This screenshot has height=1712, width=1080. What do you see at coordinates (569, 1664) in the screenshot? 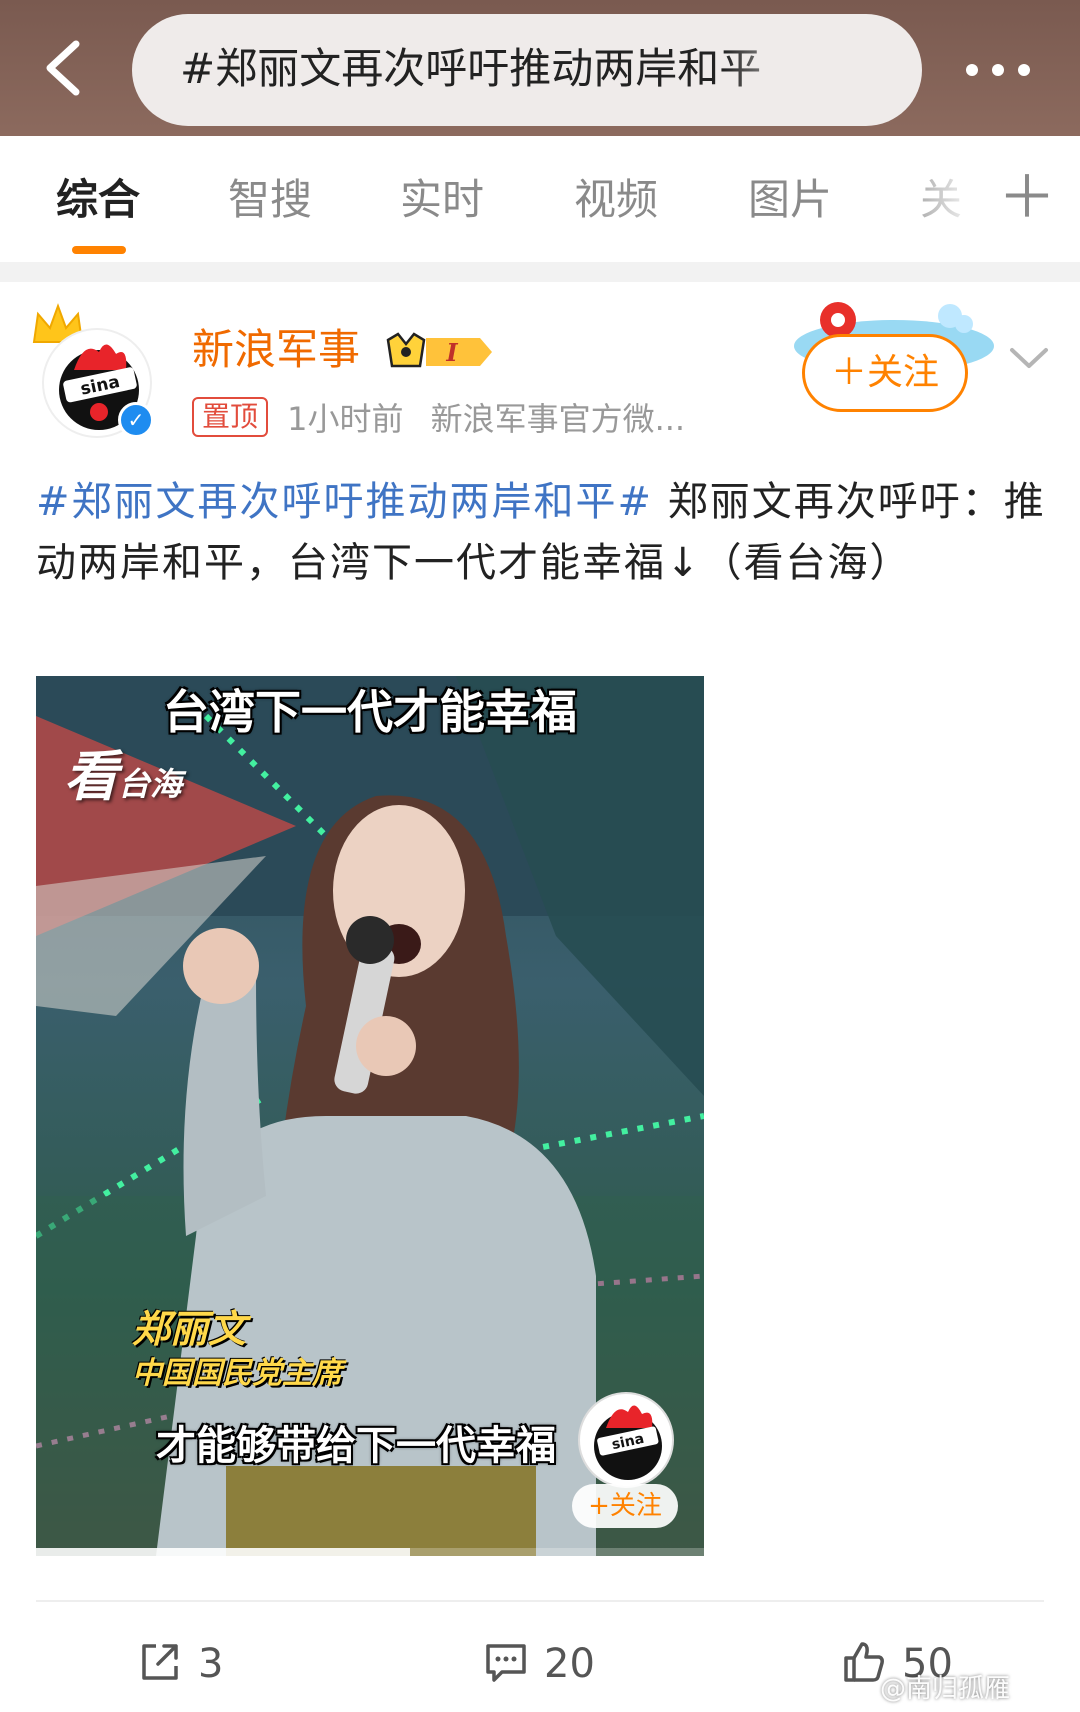
I see `comment-count: 20` at bounding box center [569, 1664].